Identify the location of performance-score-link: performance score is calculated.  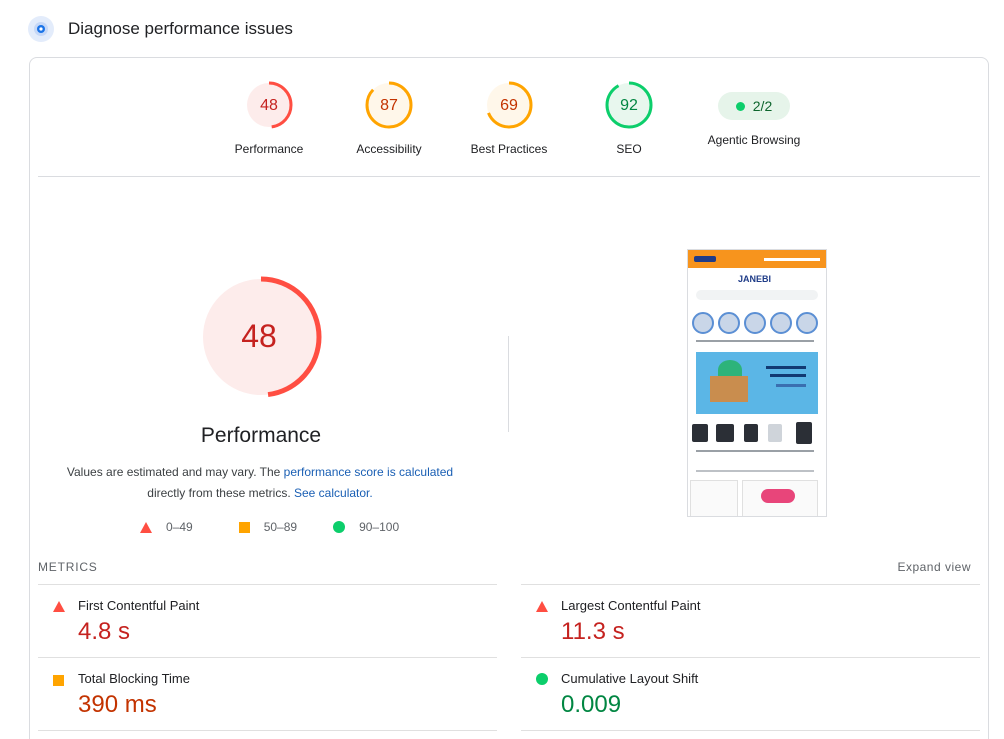
(368, 472).